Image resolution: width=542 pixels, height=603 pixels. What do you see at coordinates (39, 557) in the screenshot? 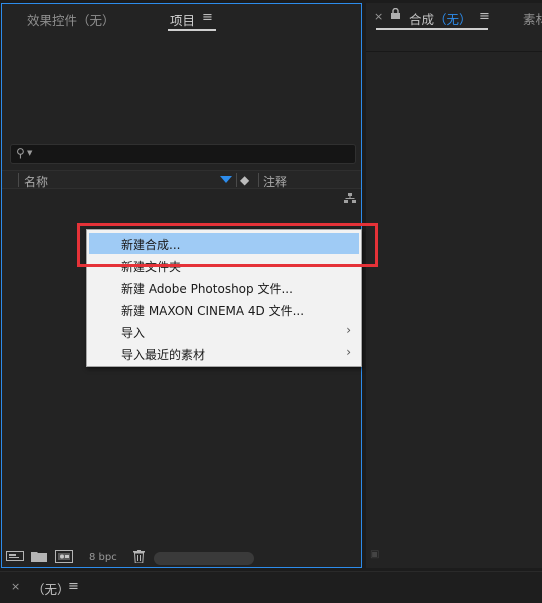
I see `folder-icon` at bounding box center [39, 557].